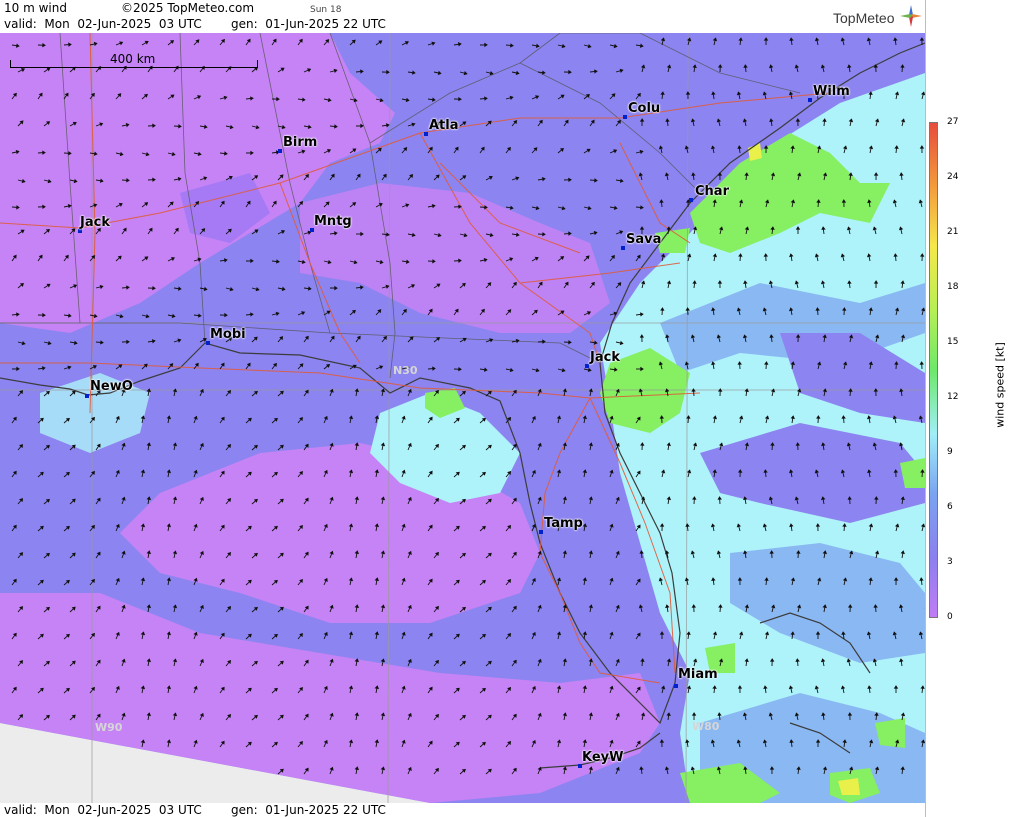 The width and height of the screenshot is (1017, 817). What do you see at coordinates (563, 524) in the screenshot?
I see `city-tampa: Tamp` at bounding box center [563, 524].